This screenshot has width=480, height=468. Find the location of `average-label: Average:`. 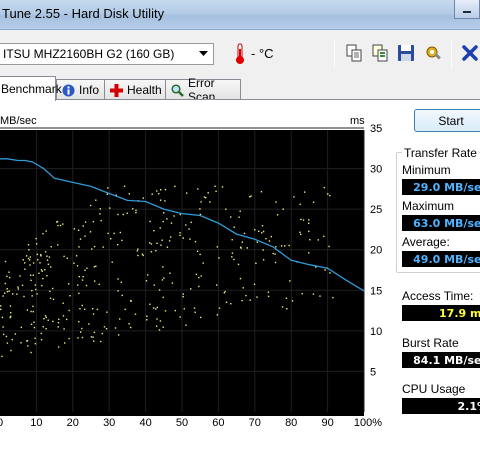

average-label: Average: is located at coordinates (426, 242).